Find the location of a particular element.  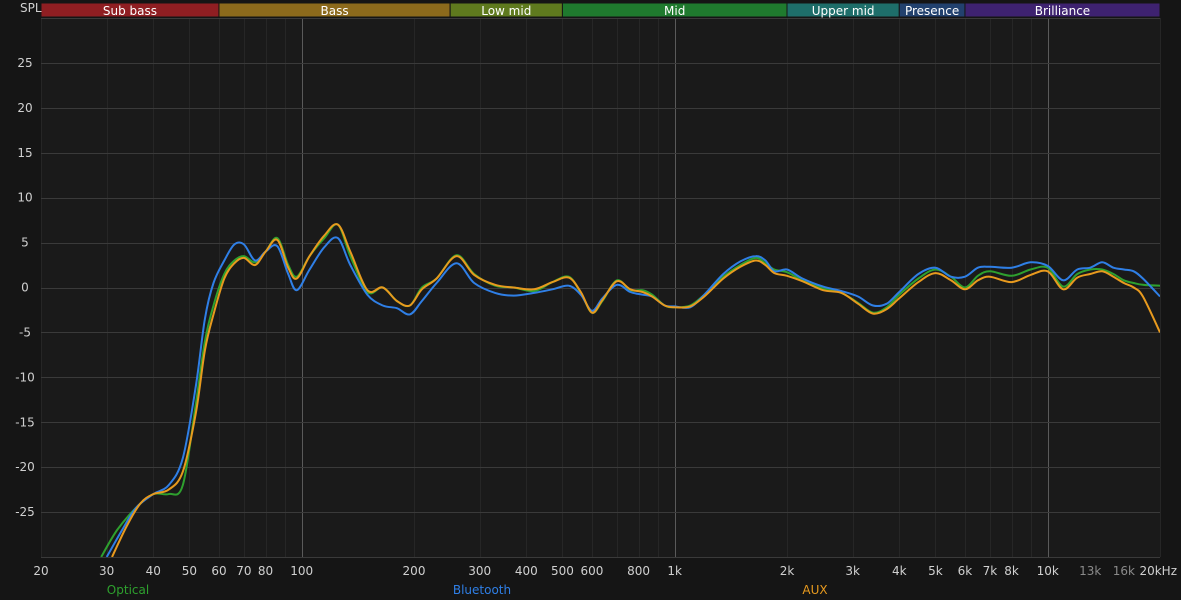

x-tick-label: 60 is located at coordinates (218, 571).